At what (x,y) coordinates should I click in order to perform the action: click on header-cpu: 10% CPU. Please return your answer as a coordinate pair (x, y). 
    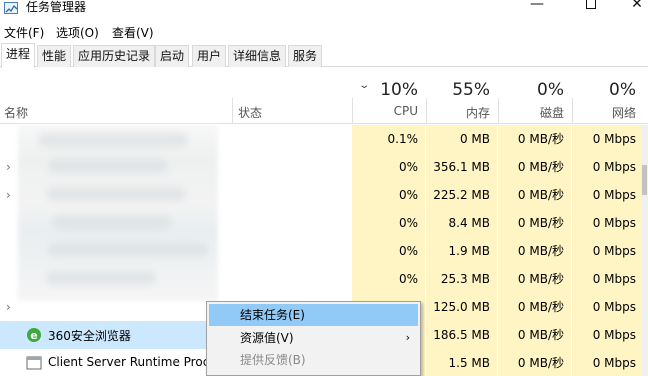
    Looking at the image, I should click on (389, 96).